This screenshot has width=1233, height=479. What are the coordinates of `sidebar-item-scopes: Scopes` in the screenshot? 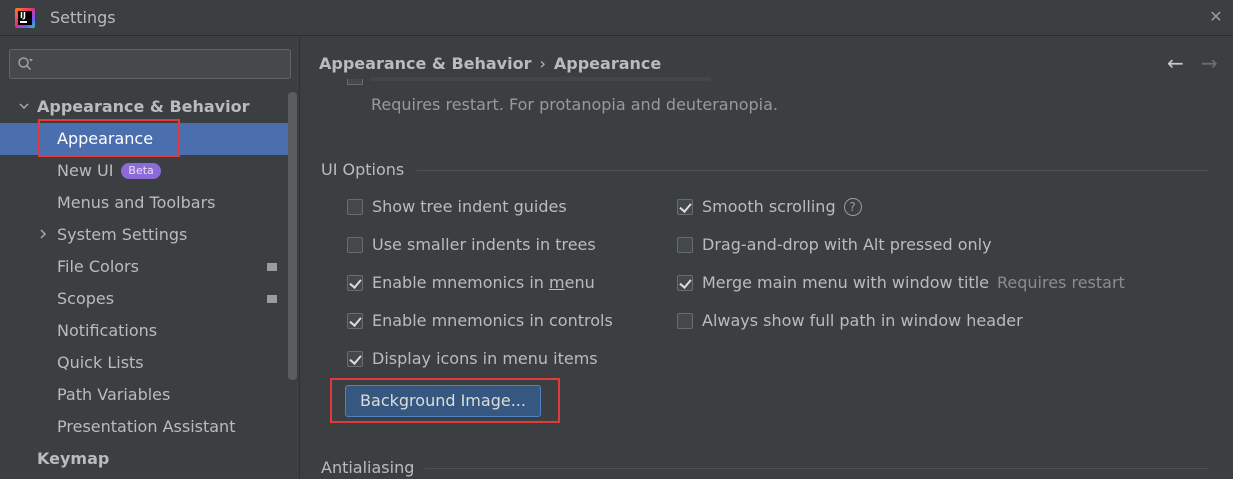 It's located at (144, 299).